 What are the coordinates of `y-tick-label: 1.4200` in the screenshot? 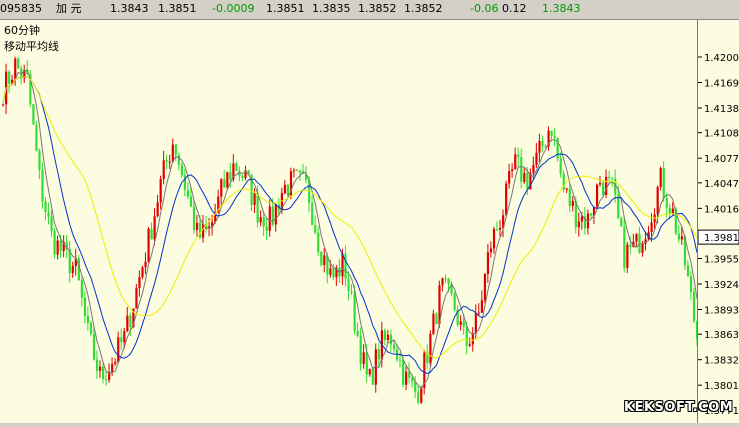 It's located at (721, 58).